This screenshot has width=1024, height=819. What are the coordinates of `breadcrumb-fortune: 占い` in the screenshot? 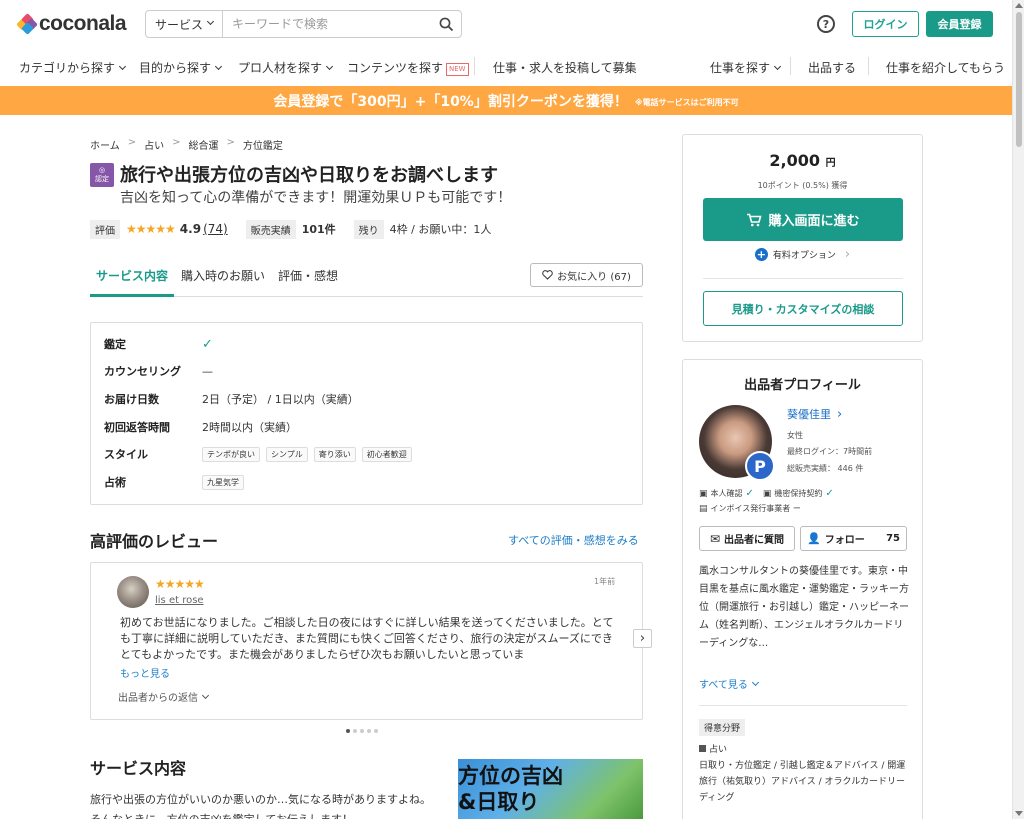 It's located at (154, 144).